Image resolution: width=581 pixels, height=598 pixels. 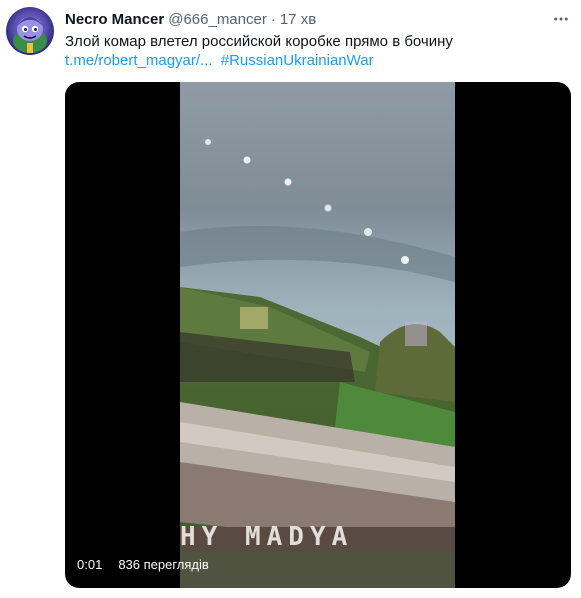 I want to click on more-horizontal-icon, so click(x=561, y=19).